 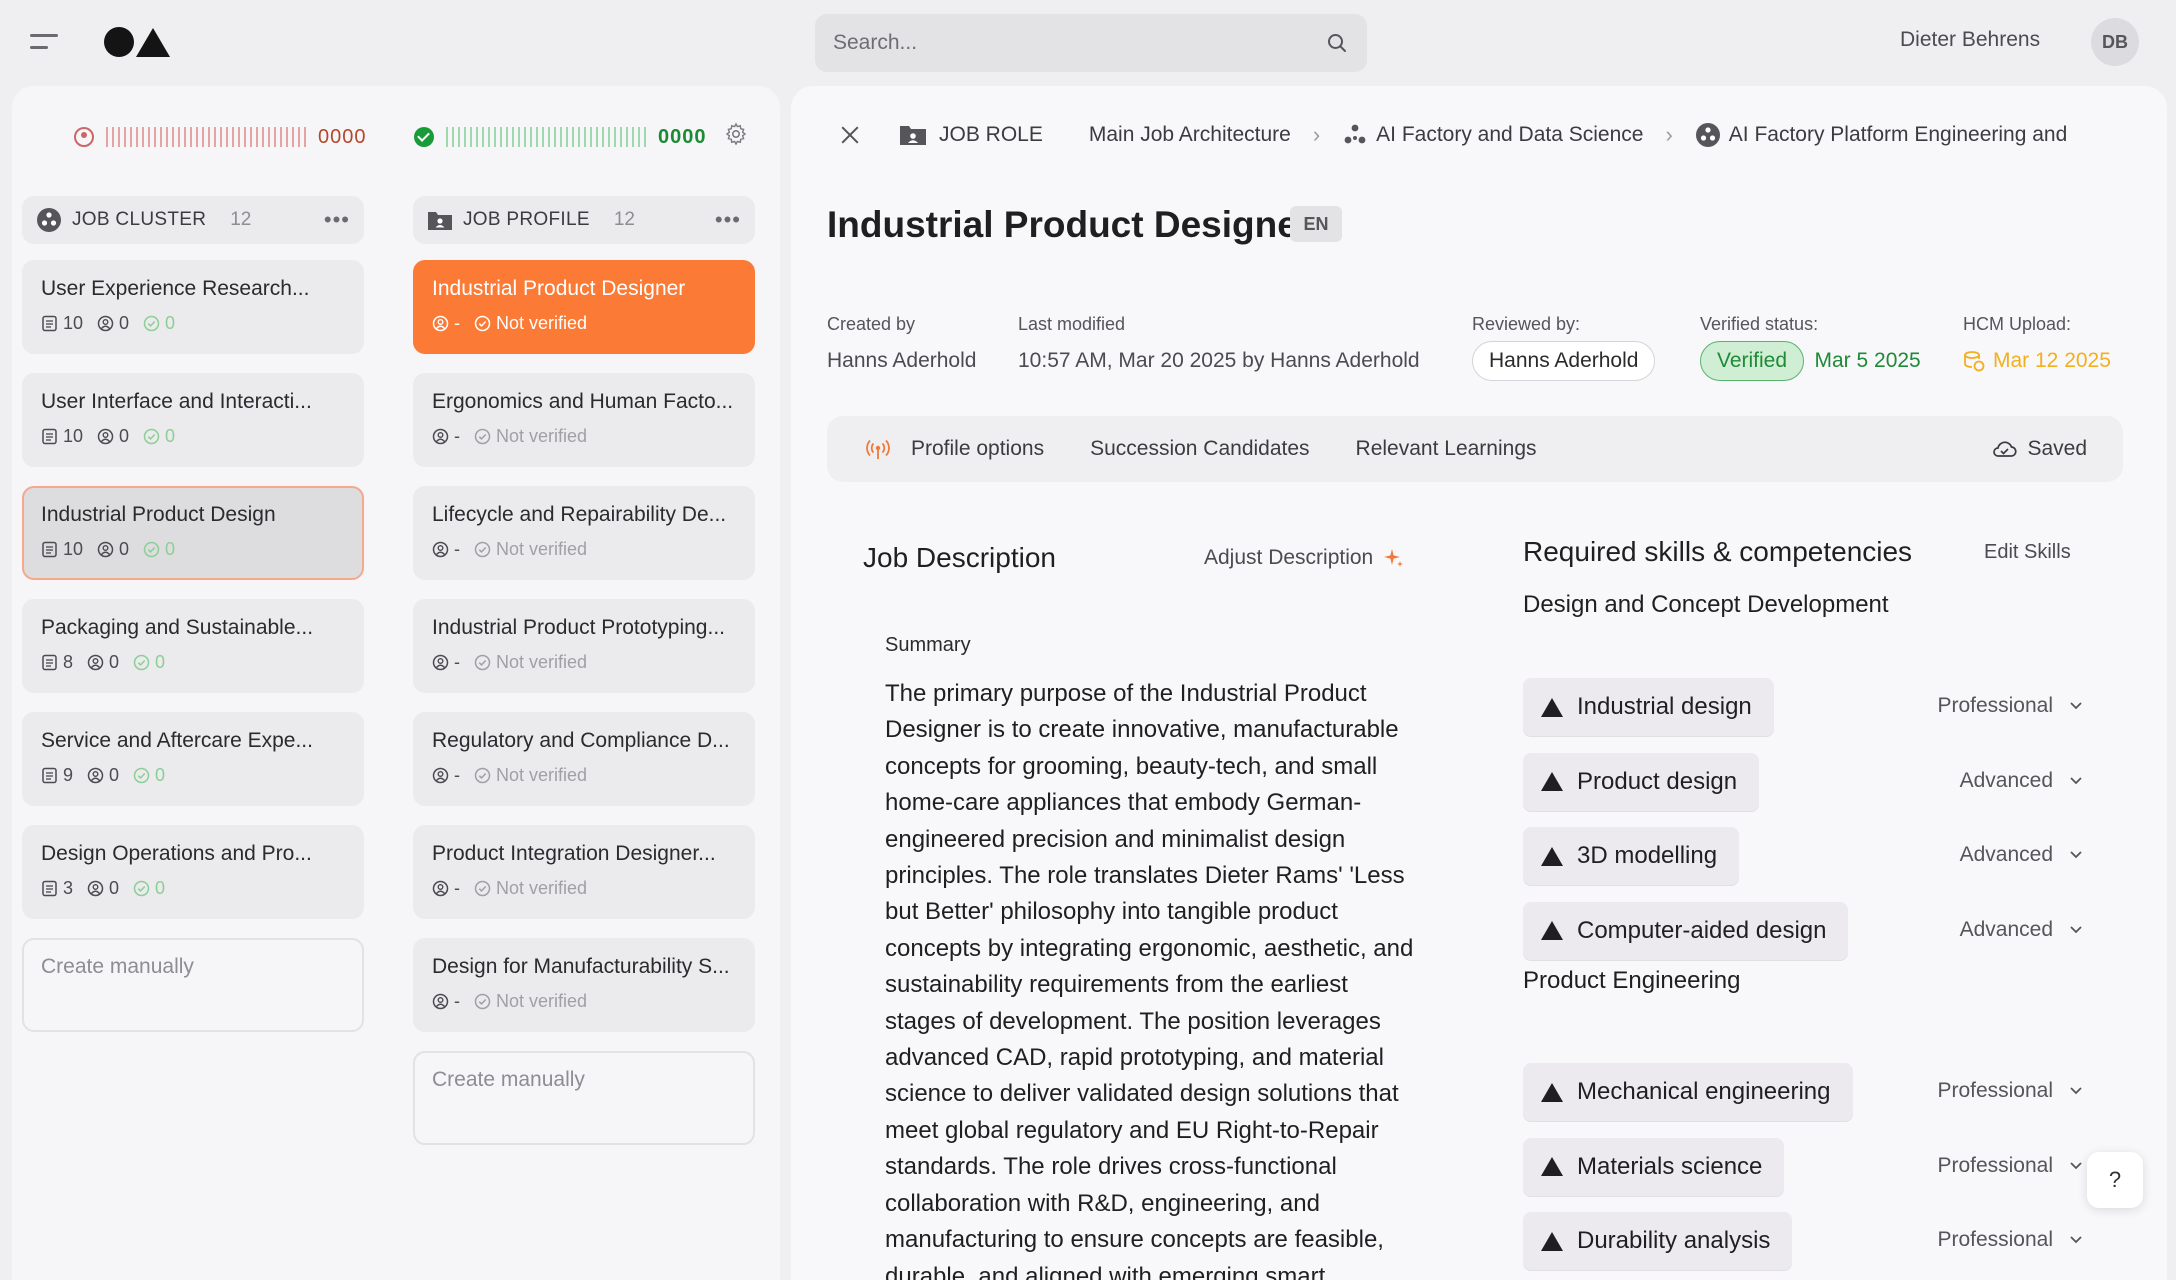 I want to click on created-by: Created by Hanns Aderhold, so click(x=901, y=343).